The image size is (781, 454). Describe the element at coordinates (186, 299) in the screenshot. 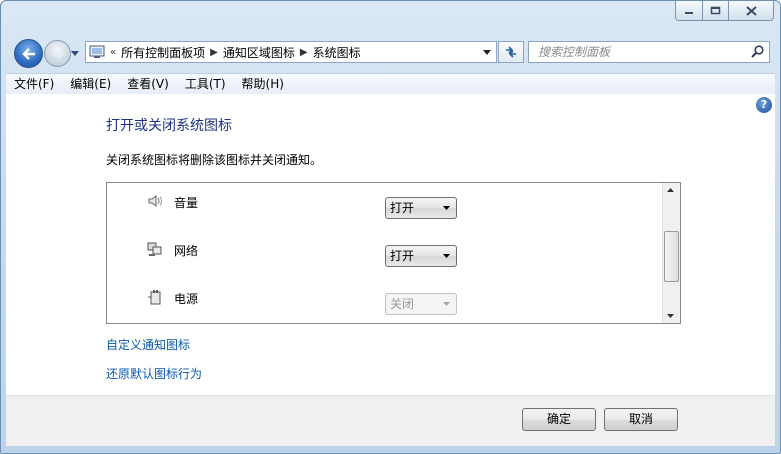

I see `icon-name: 电源` at that location.